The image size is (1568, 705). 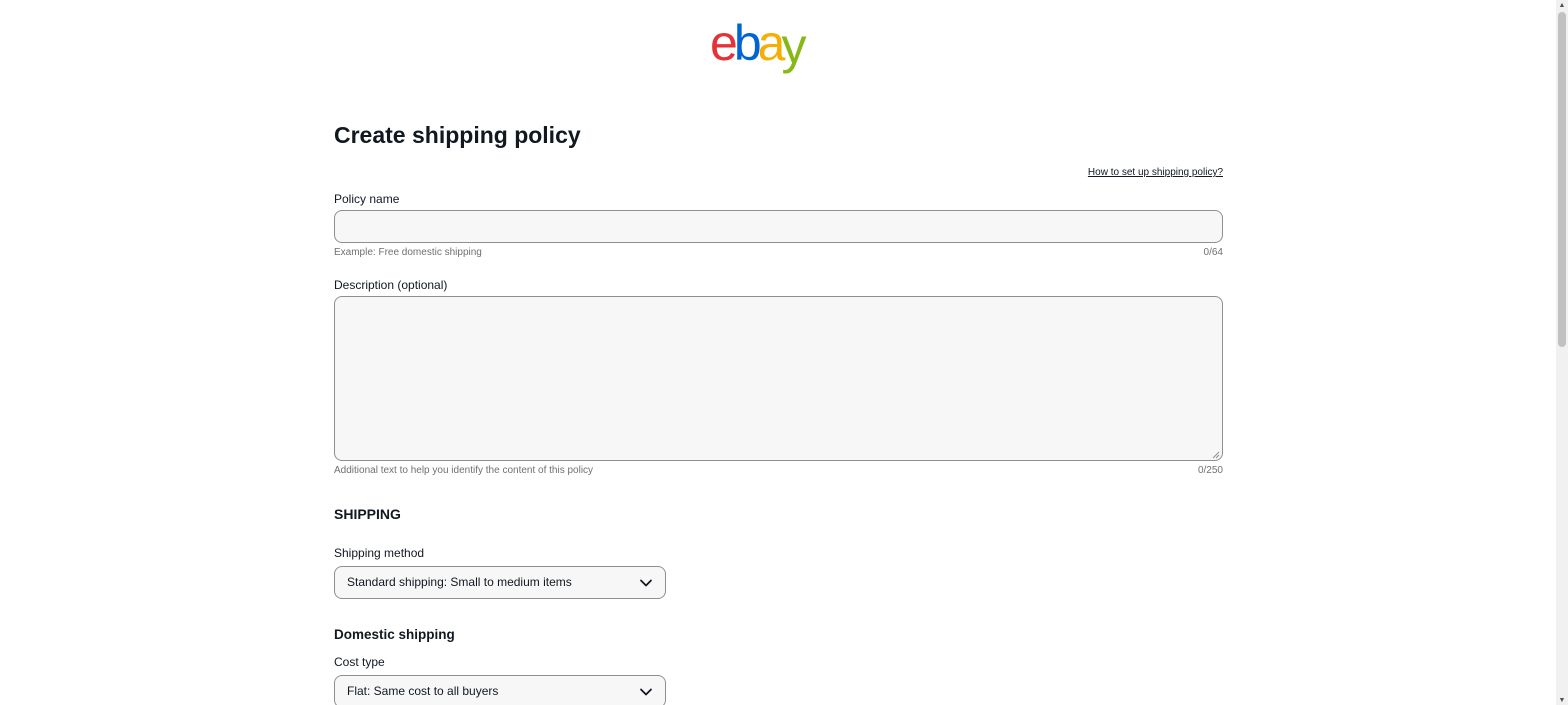 I want to click on logo-letter-y: y, so click(x=793, y=46).